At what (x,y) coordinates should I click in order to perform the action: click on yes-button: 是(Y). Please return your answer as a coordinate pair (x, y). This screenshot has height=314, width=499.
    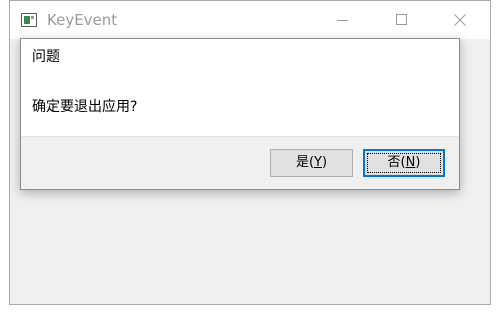
    Looking at the image, I should click on (311, 163).